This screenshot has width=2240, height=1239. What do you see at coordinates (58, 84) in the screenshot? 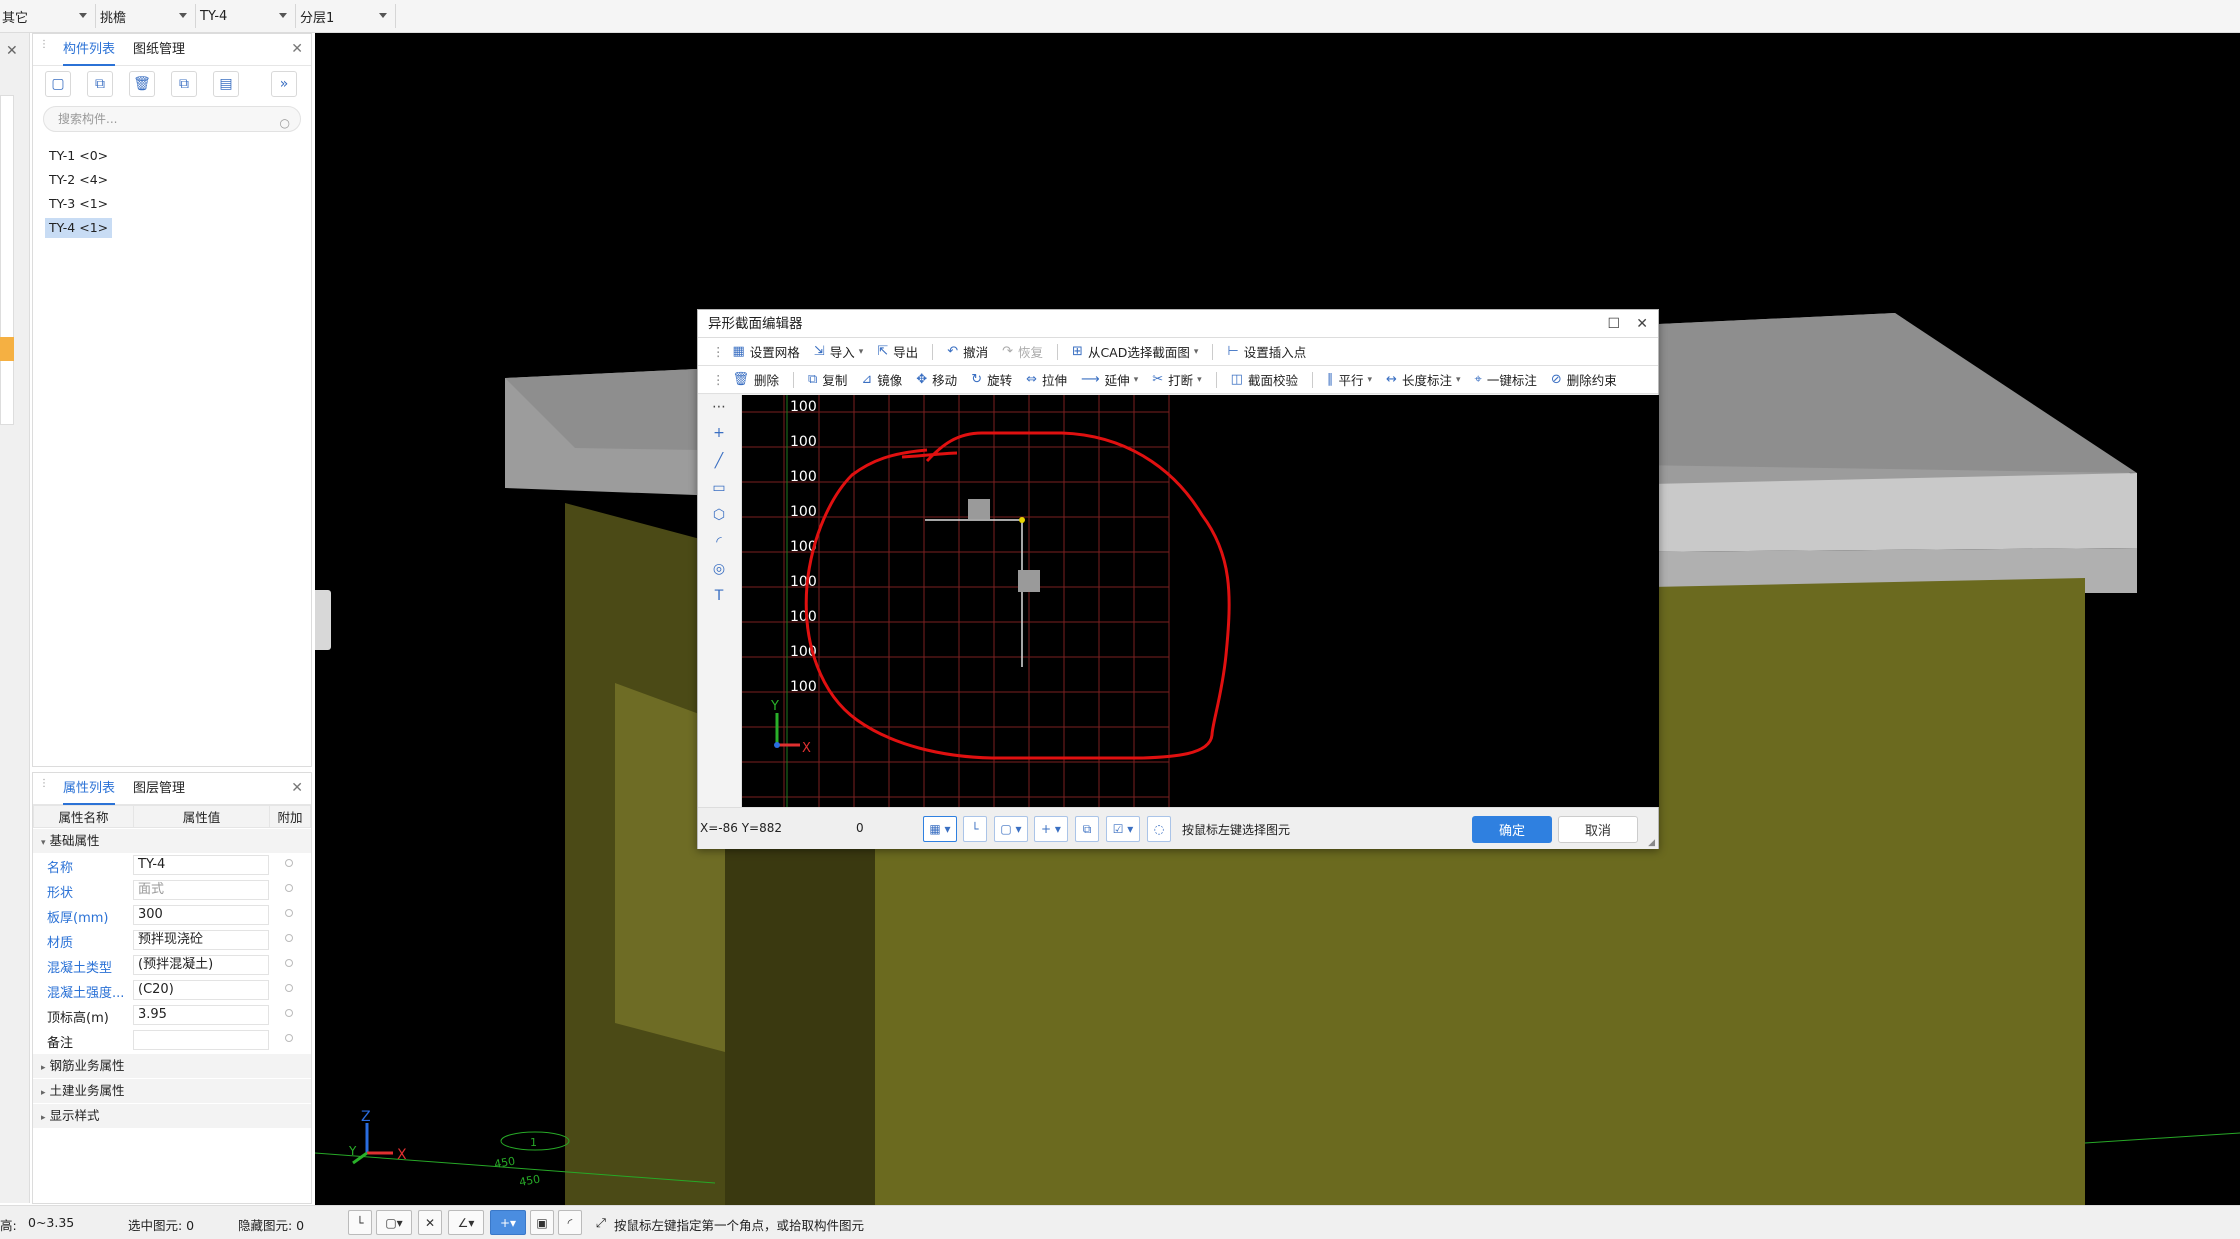
I see `new-component-button: ▢` at bounding box center [58, 84].